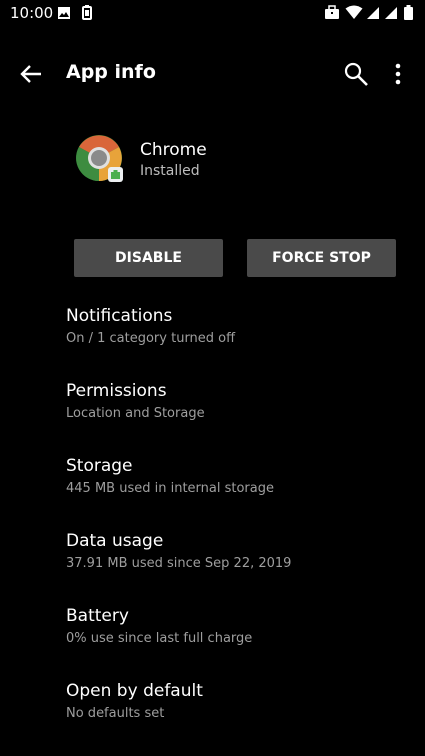 This screenshot has height=756, width=425. What do you see at coordinates (99, 466) in the screenshot?
I see `item-title: Storage` at bounding box center [99, 466].